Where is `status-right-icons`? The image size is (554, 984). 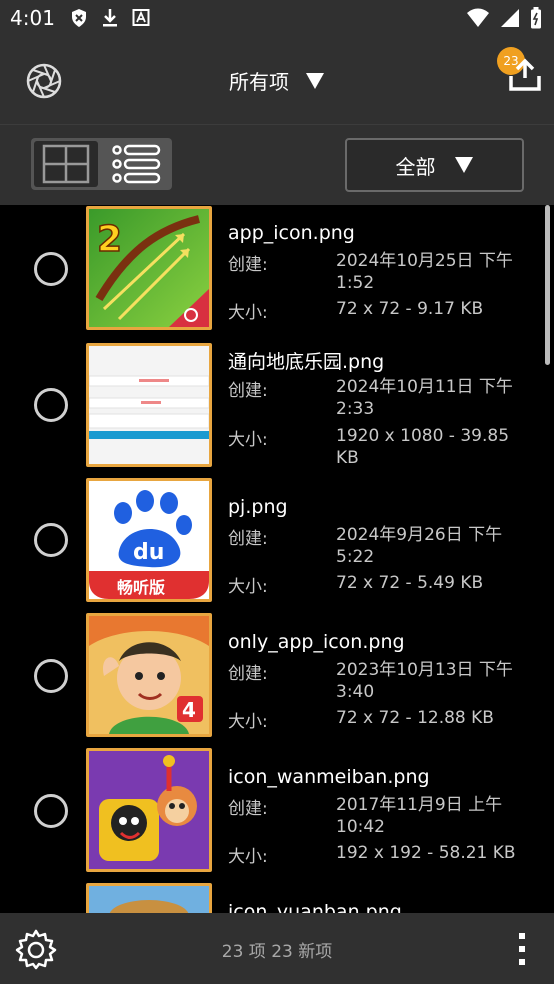
status-right-icons is located at coordinates (504, 18).